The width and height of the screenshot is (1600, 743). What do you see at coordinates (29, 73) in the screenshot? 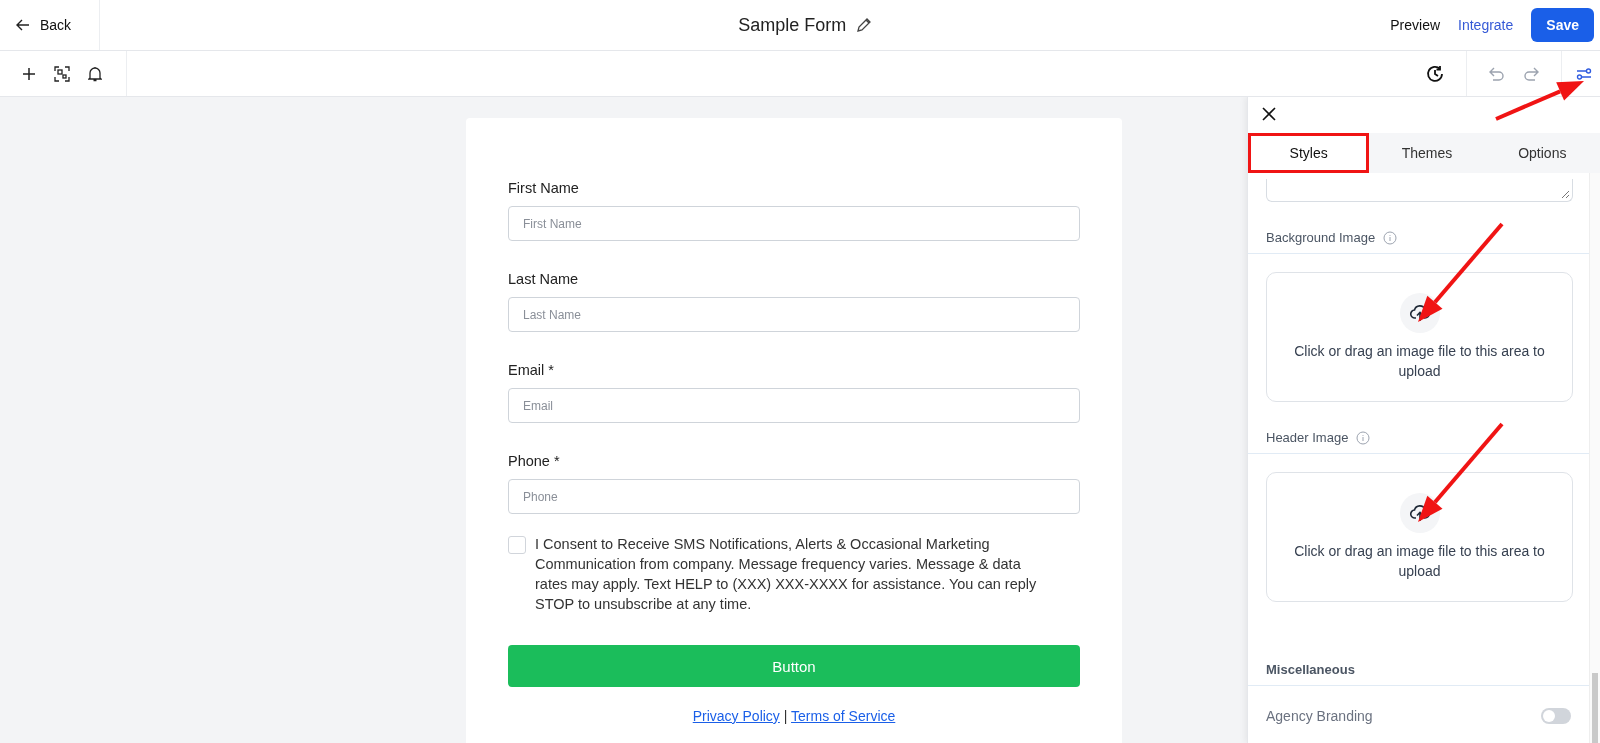
I see `plus-icon` at bounding box center [29, 73].